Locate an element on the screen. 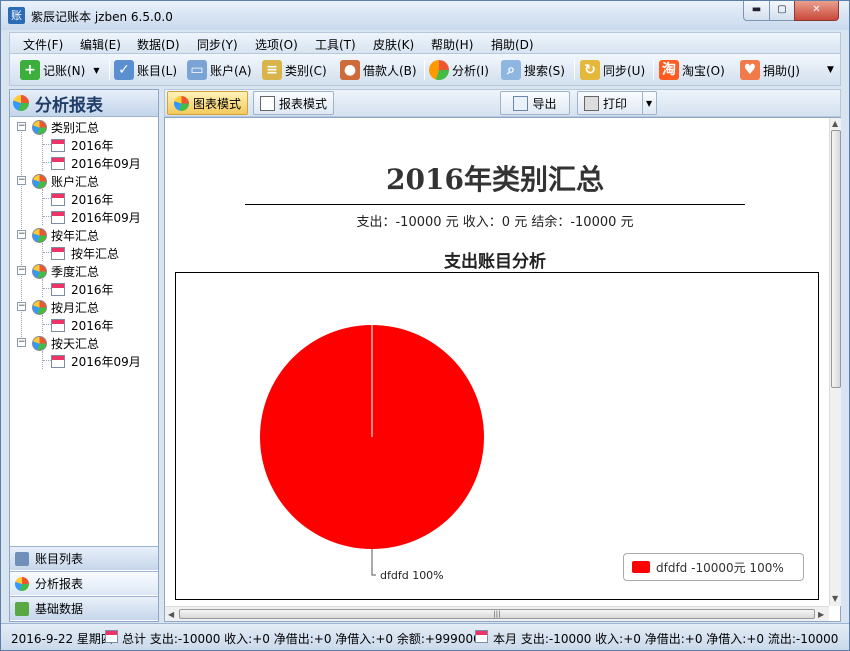 The image size is (850, 651). menu-skin: 皮肤(K) is located at coordinates (393, 44).